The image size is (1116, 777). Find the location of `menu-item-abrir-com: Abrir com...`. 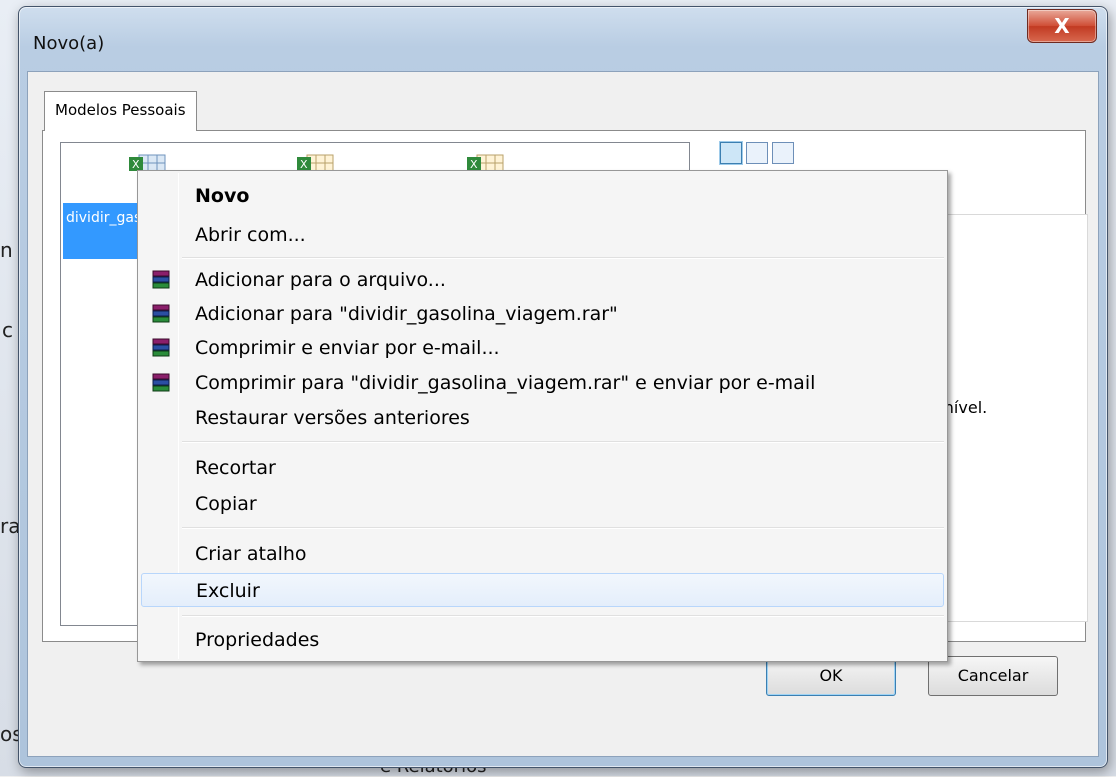

menu-item-abrir-com: Abrir com... is located at coordinates (542, 235).